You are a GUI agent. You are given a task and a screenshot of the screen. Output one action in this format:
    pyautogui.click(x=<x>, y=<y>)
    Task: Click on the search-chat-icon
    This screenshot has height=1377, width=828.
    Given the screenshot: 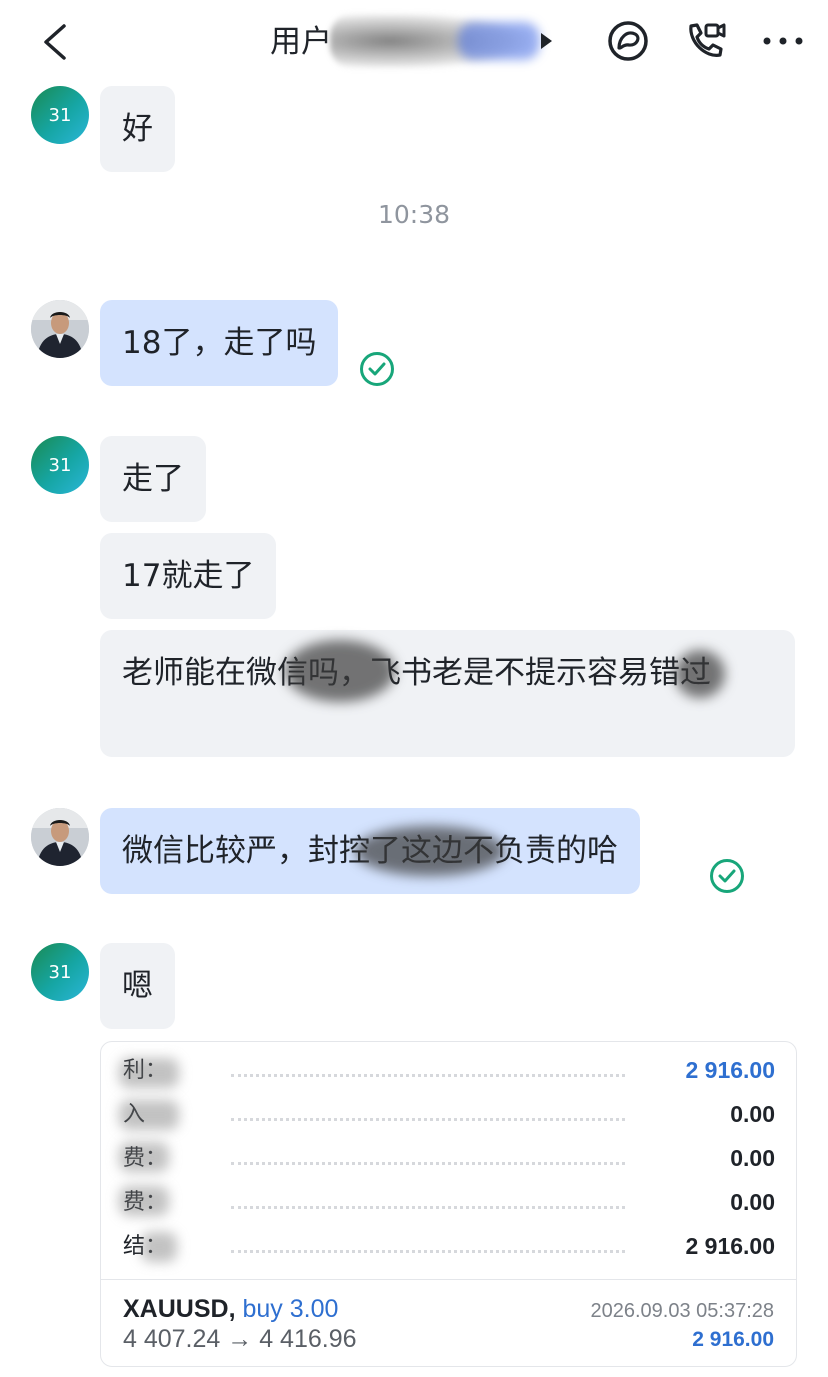 What is the action you would take?
    pyautogui.click(x=628, y=41)
    